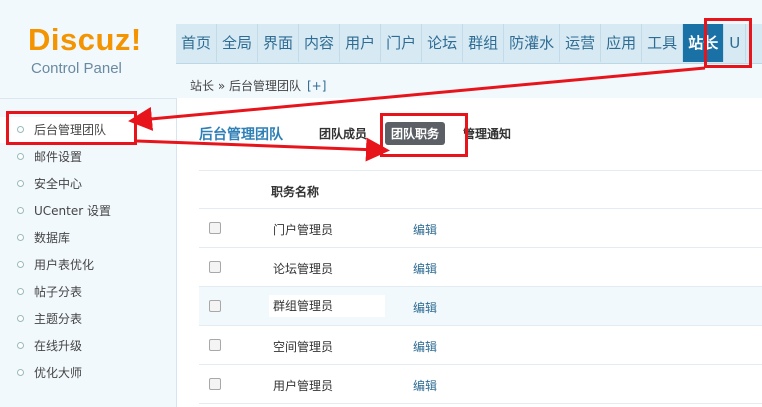  I want to click on arrow-founder-to-sidebar, so click(417, 98).